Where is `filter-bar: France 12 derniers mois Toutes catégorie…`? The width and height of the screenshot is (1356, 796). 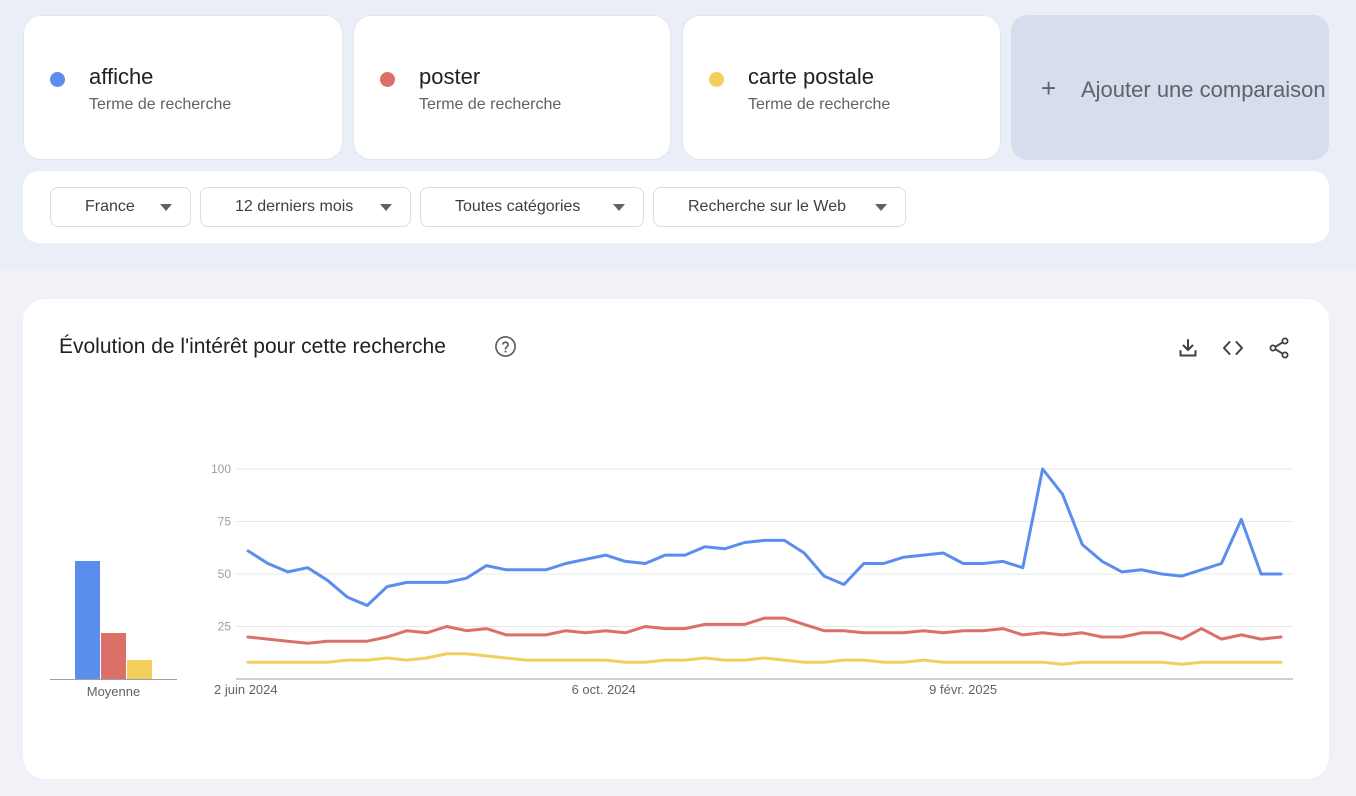 filter-bar: France 12 derniers mois Toutes catégorie… is located at coordinates (676, 207).